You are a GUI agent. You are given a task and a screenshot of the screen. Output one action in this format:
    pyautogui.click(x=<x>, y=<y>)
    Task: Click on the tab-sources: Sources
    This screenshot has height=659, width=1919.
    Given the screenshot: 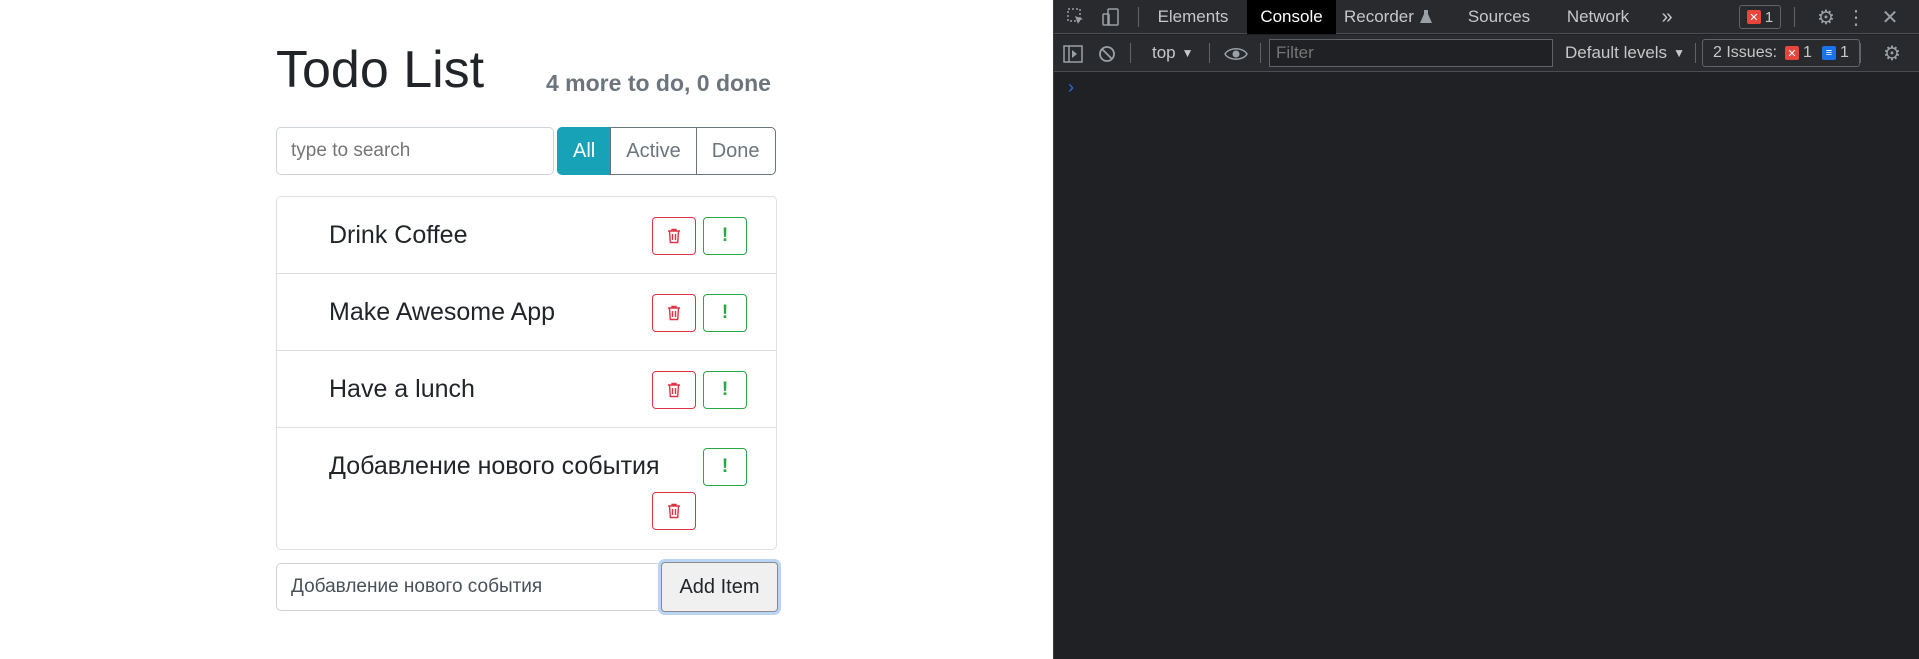 What is the action you would take?
    pyautogui.click(x=1499, y=17)
    